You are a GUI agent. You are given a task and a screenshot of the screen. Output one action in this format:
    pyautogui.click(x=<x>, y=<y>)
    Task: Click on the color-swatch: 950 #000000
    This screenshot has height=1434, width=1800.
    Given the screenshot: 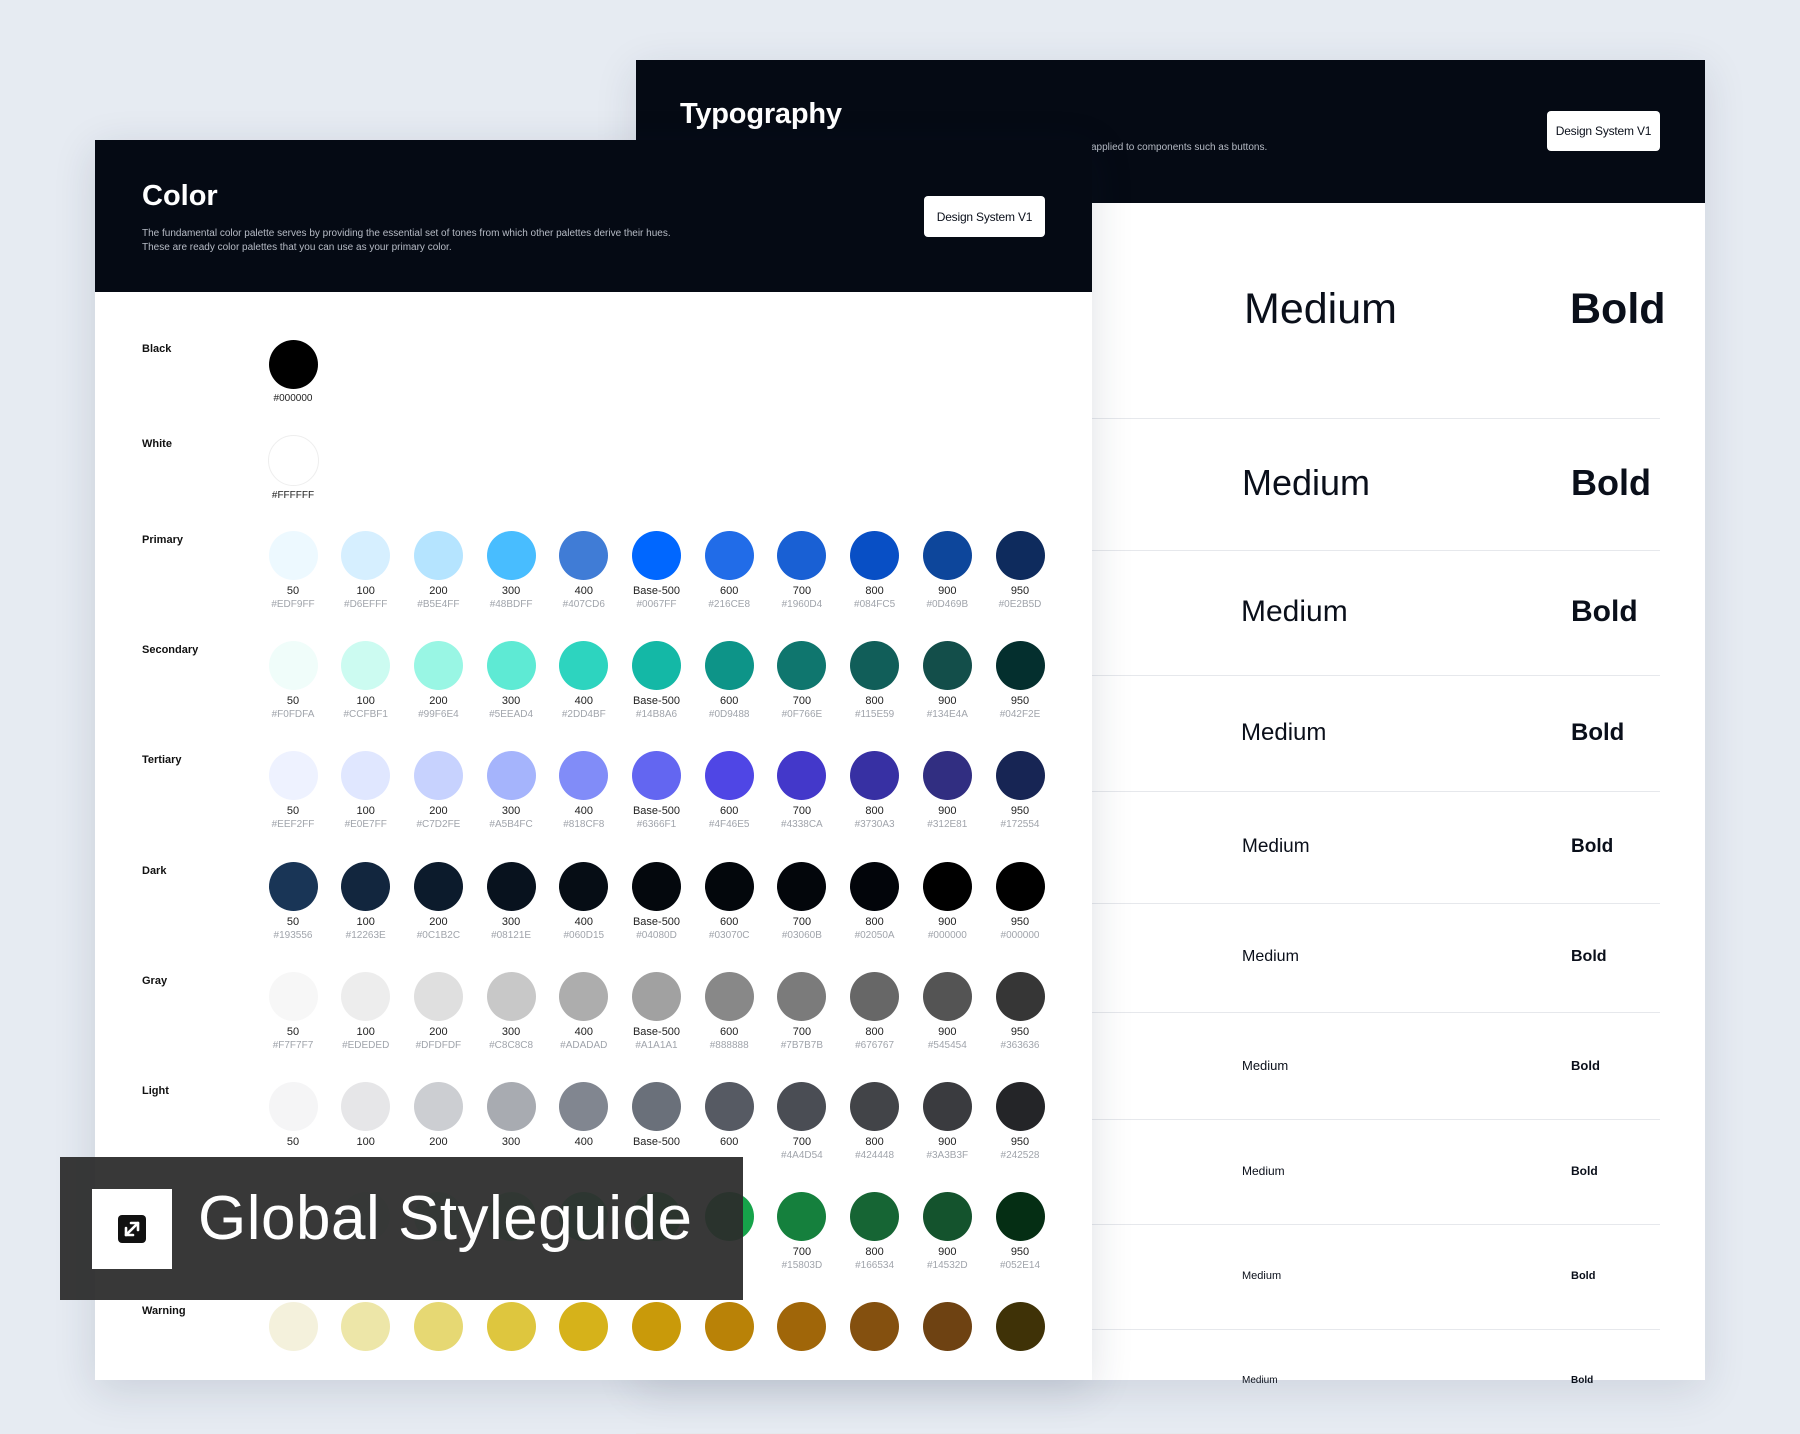 What is the action you would take?
    pyautogui.click(x=1020, y=901)
    